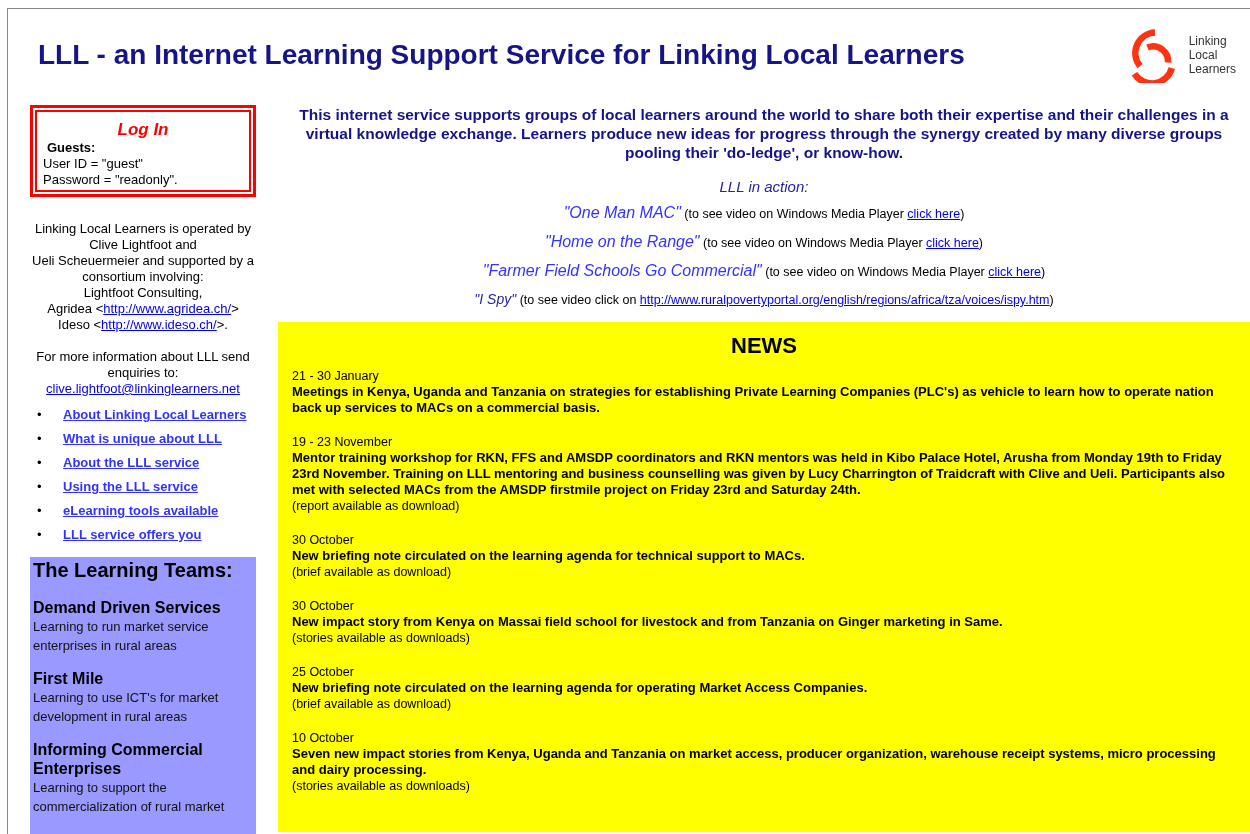 The width and height of the screenshot is (1250, 834). I want to click on video-entry: "One Man MAC" (to see video on Windows Media Player click here), so click(764, 213).